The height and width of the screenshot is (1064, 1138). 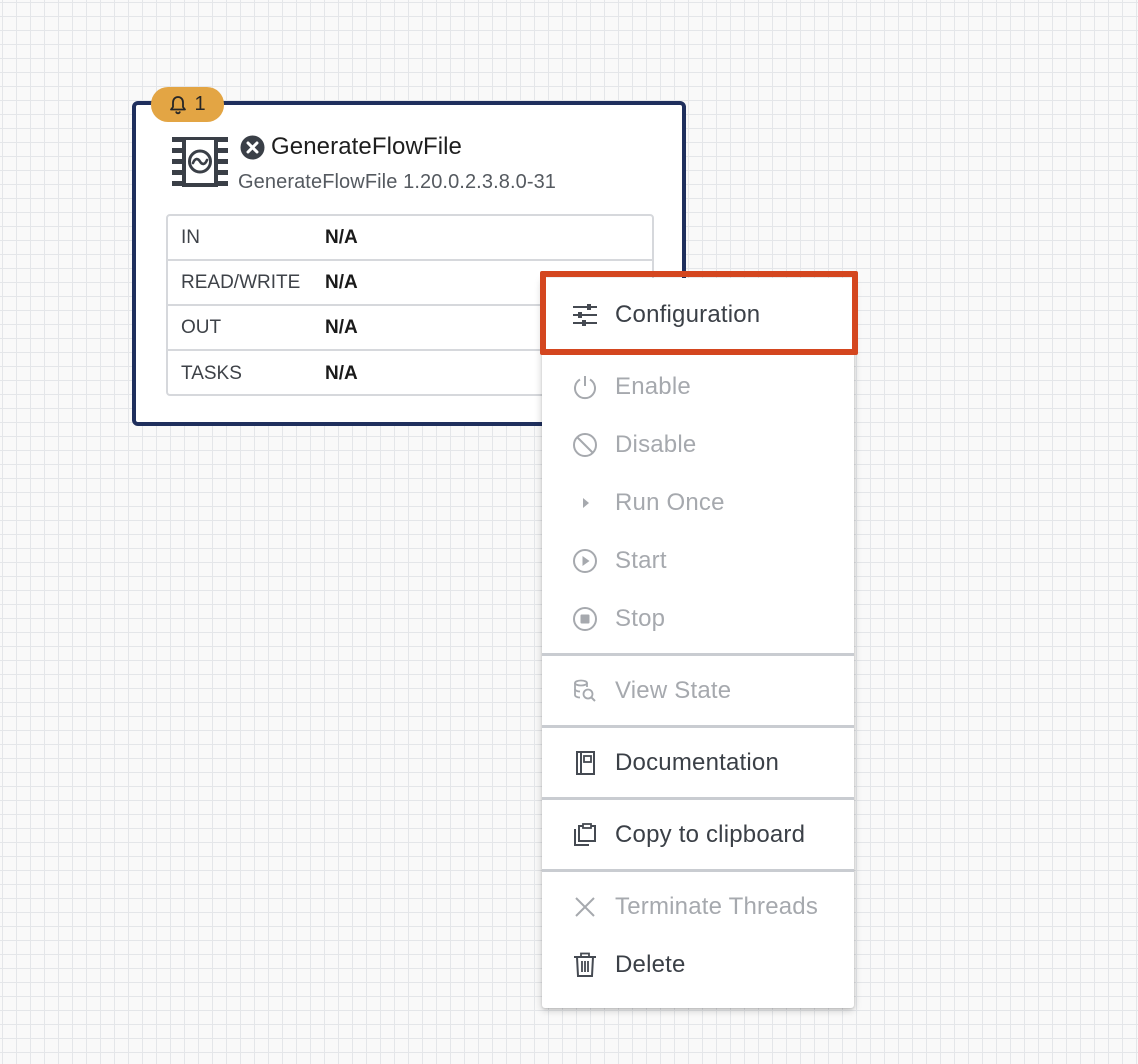 I want to click on clipboard-copy-icon, so click(x=585, y=835).